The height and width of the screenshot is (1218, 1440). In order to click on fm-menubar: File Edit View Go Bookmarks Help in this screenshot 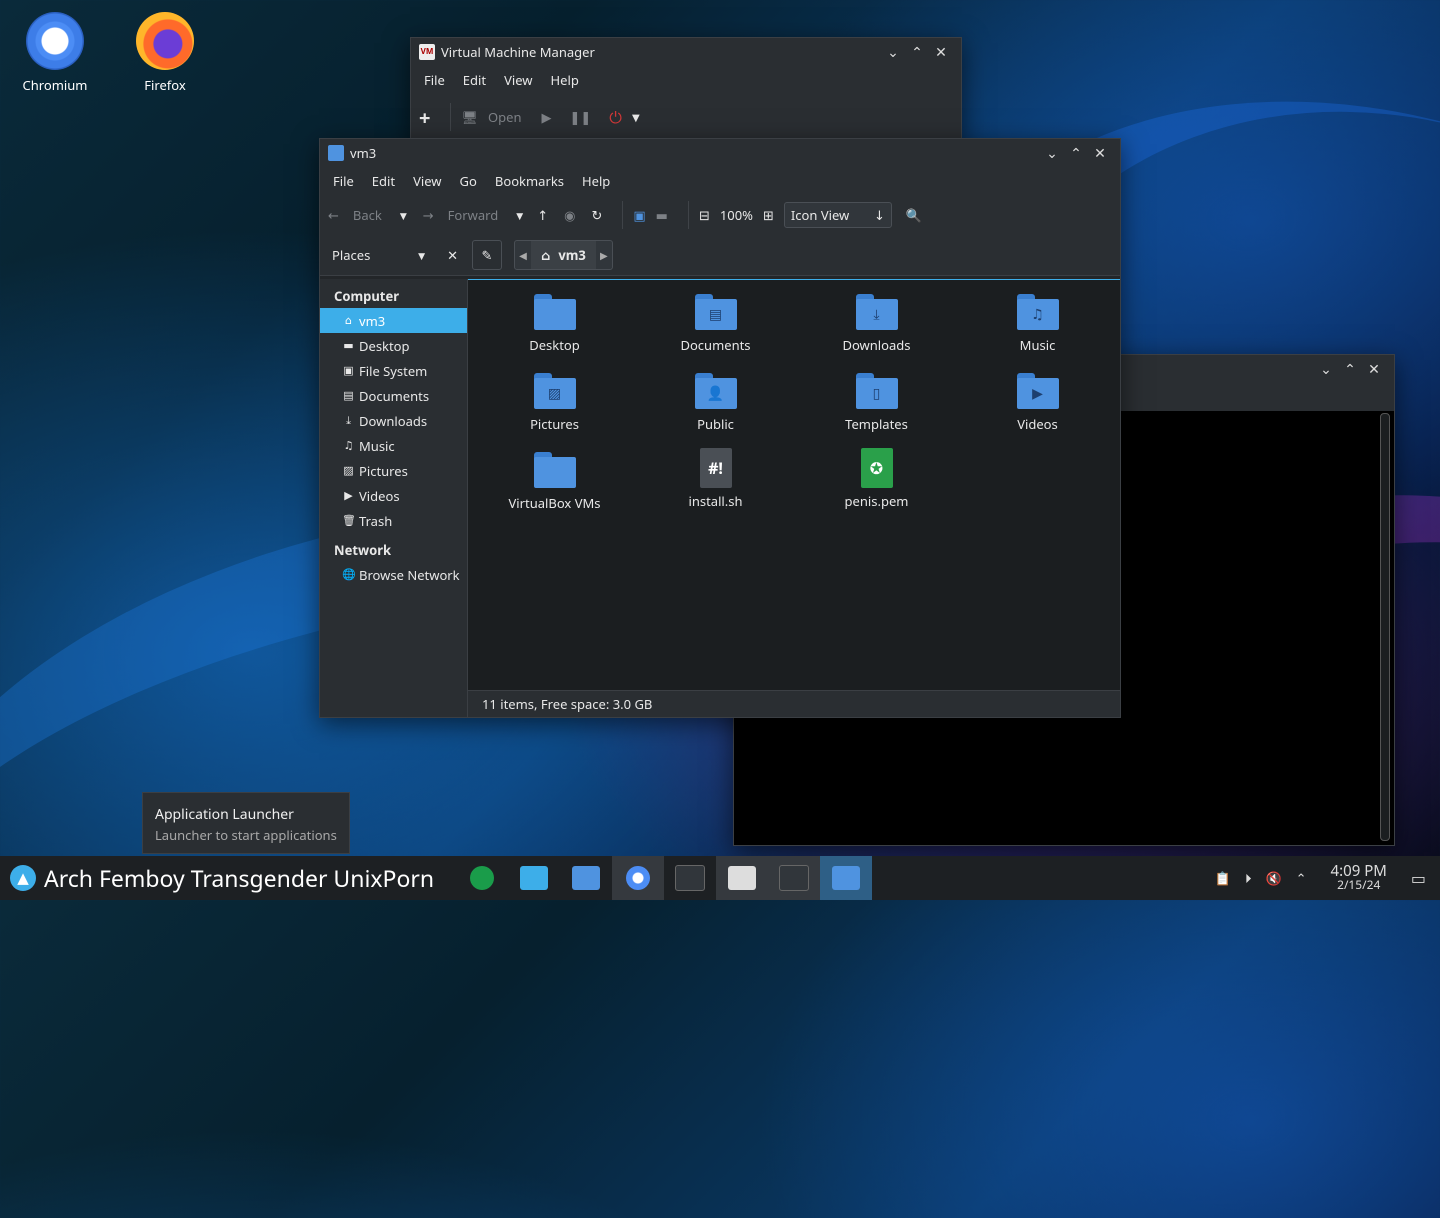, I will do `click(720, 181)`.